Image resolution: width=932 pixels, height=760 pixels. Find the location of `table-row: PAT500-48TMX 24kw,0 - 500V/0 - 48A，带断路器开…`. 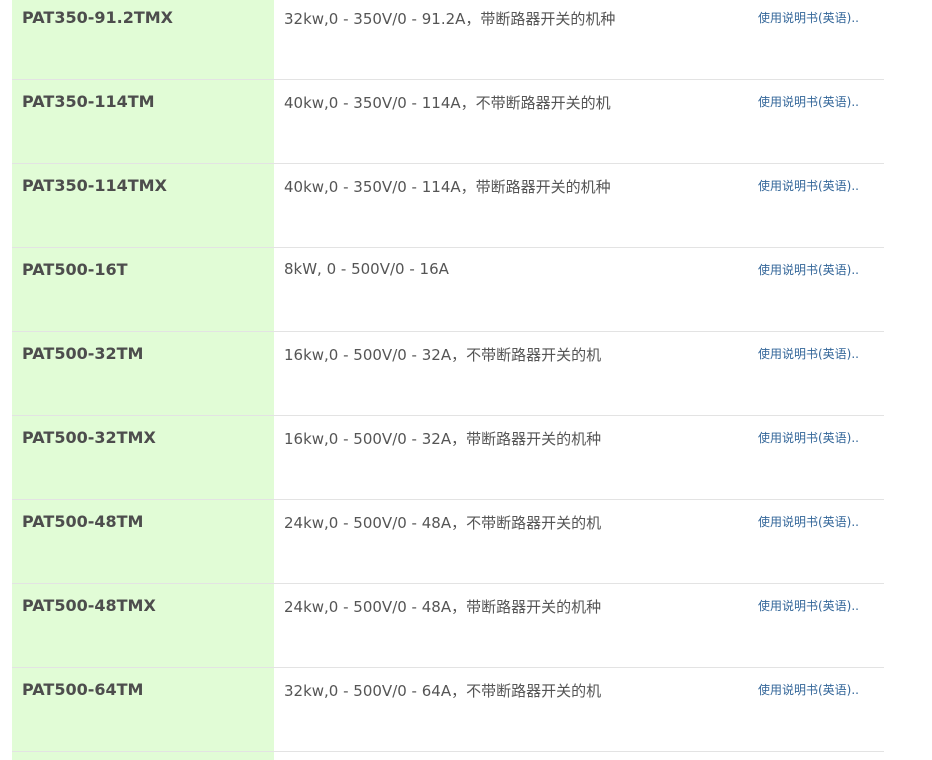

table-row: PAT500-48TMX 24kw,0 - 500V/0 - 48A，带断路器开… is located at coordinates (448, 626).